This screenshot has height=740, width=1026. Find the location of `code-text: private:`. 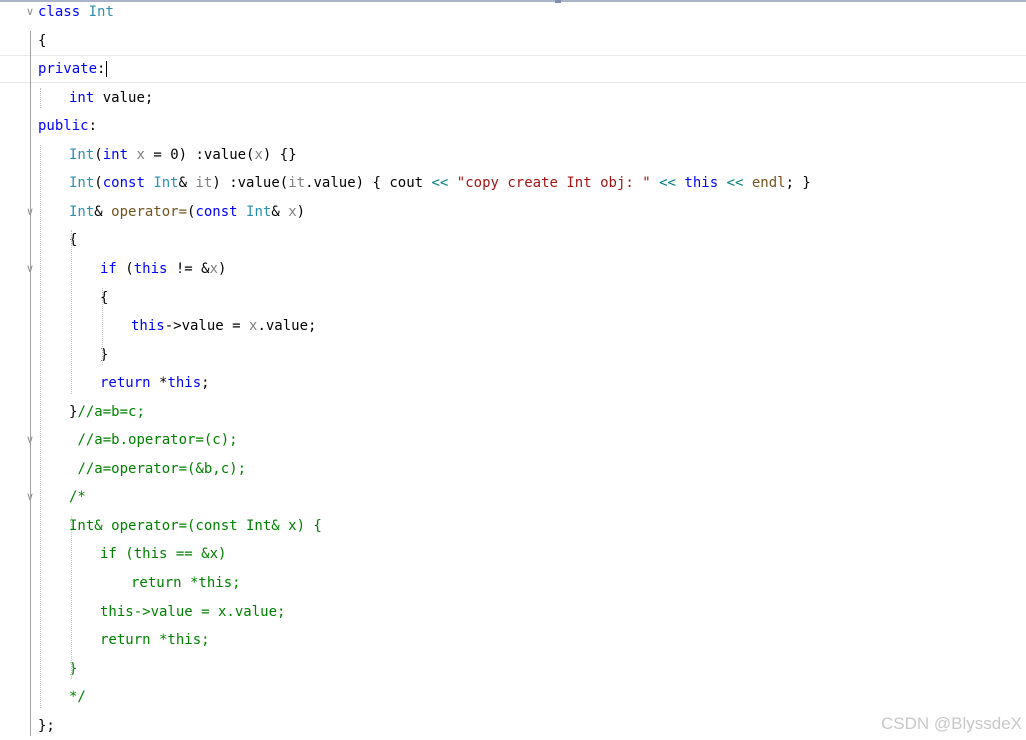

code-text: private: is located at coordinates (73, 69).